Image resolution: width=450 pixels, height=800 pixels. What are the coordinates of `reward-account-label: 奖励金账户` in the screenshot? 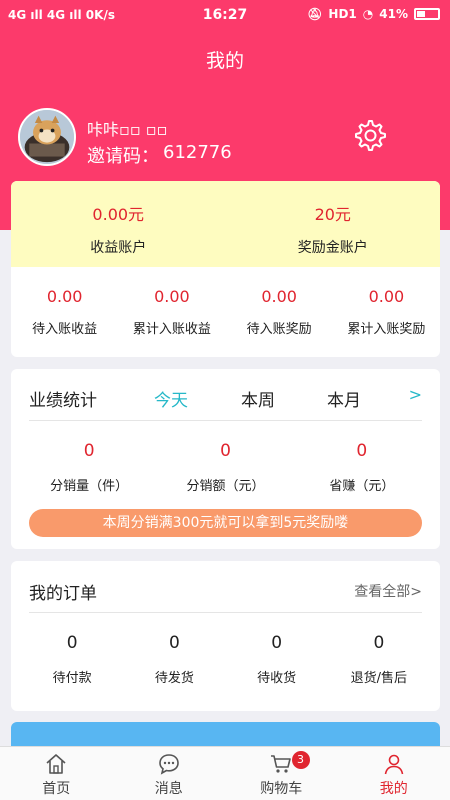 It's located at (332, 248).